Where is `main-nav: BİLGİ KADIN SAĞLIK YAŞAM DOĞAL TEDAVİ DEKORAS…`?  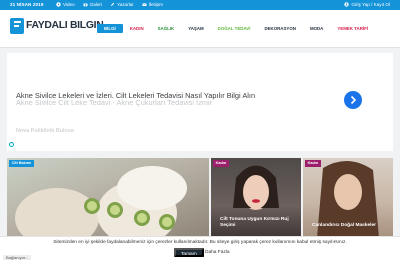 main-nav: BİLGİ KADIN SAĞLIK YAŞAM DOĞAL TEDAVİ DEKORAS… is located at coordinates (236, 28).